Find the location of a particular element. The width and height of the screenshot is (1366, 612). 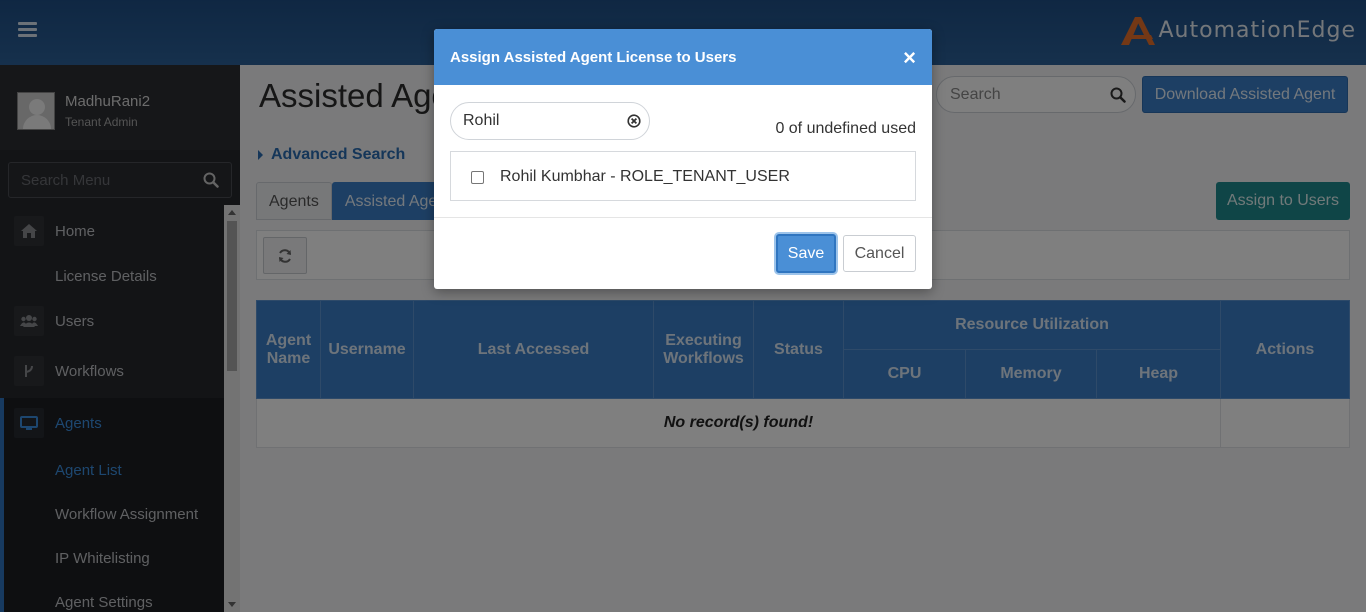

list-item: Rohil Kumbhar - ROLE_TENANT_USER is located at coordinates (630, 177).